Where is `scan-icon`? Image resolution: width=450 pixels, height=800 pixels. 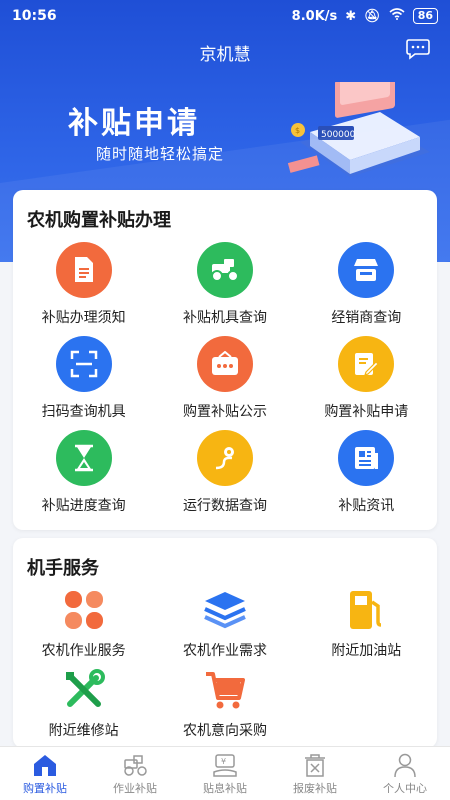
scan-icon is located at coordinates (83, 364).